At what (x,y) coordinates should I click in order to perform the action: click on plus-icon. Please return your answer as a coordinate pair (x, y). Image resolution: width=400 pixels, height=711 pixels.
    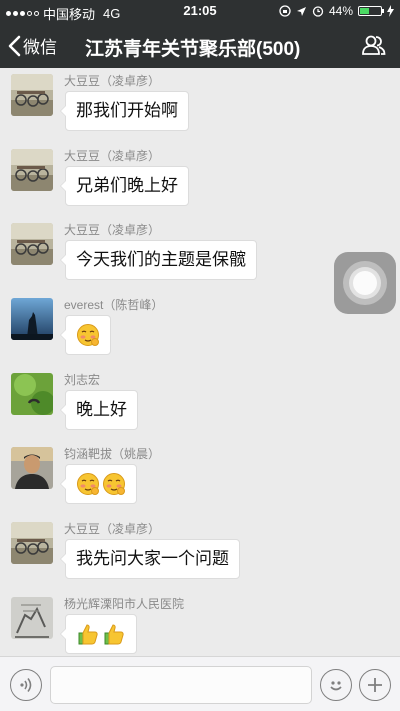
    Looking at the image, I should click on (375, 685).